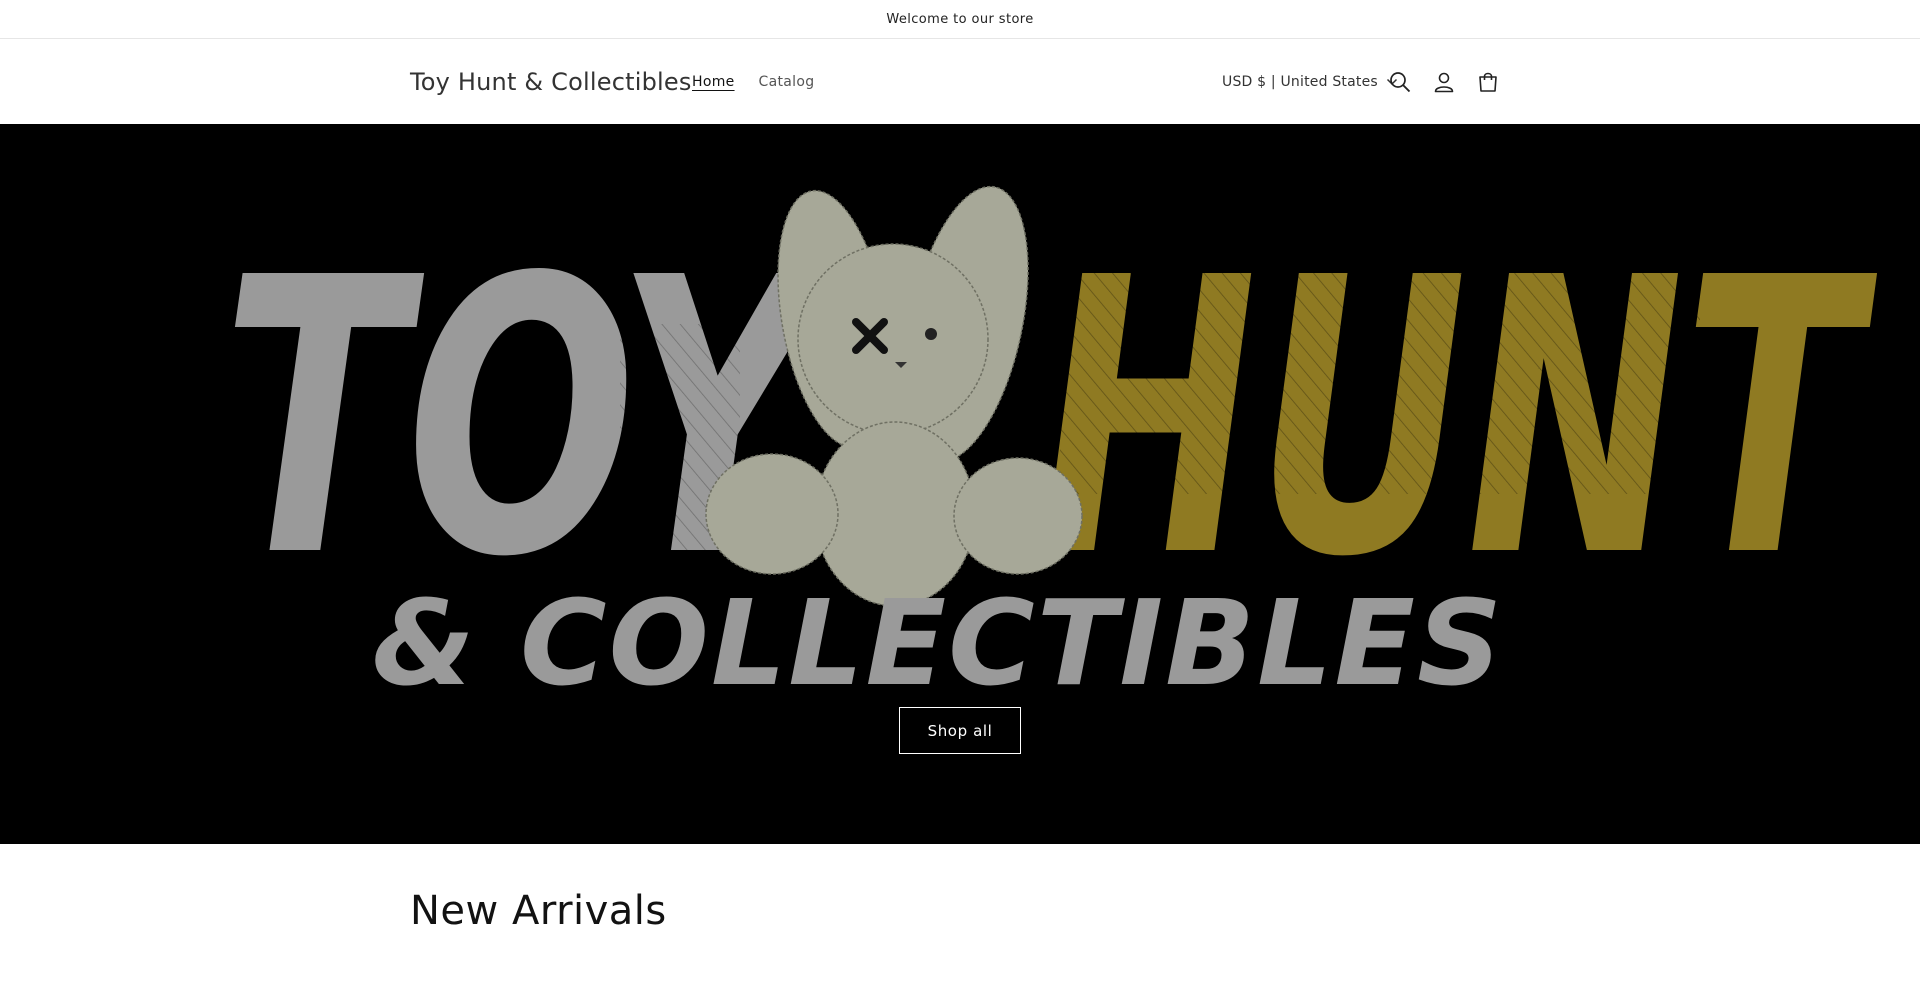 Image resolution: width=1920 pixels, height=993 pixels. Describe the element at coordinates (1488, 82) in the screenshot. I see `cart-icon` at that location.